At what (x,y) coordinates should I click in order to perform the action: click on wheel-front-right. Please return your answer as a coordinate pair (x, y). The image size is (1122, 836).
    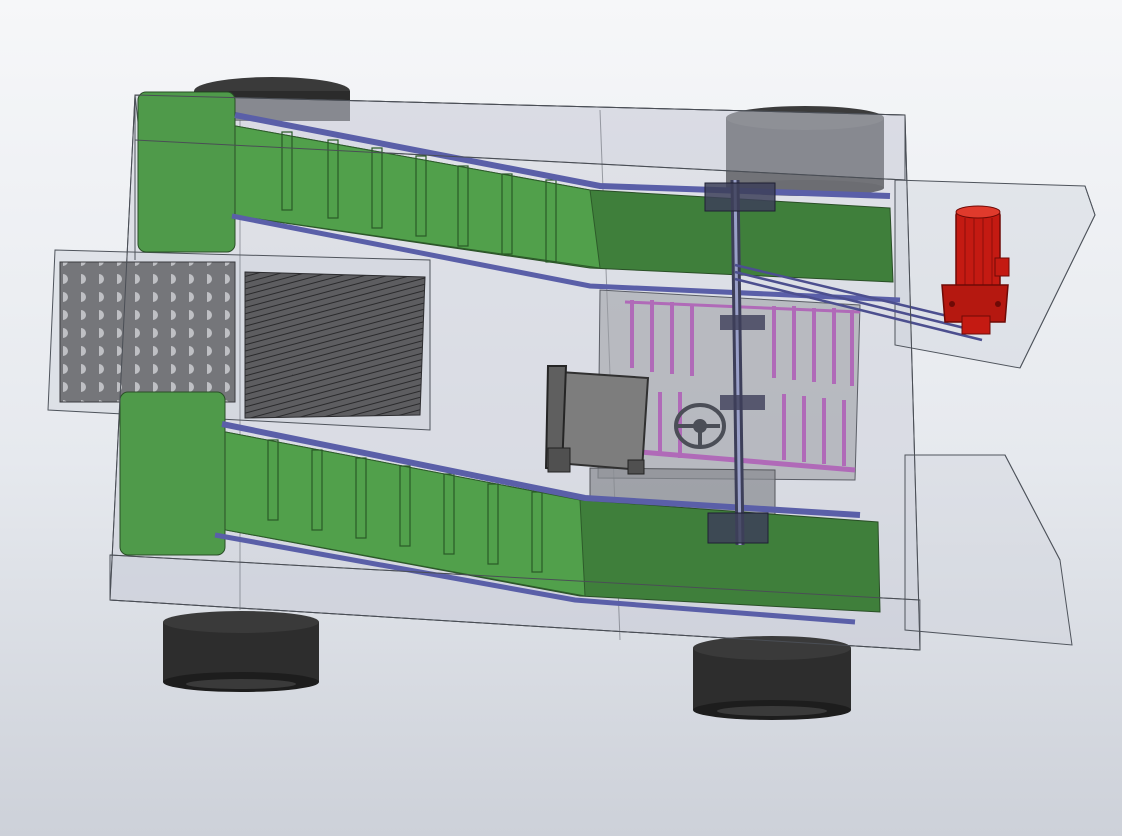
    Looking at the image, I should click on (772, 678).